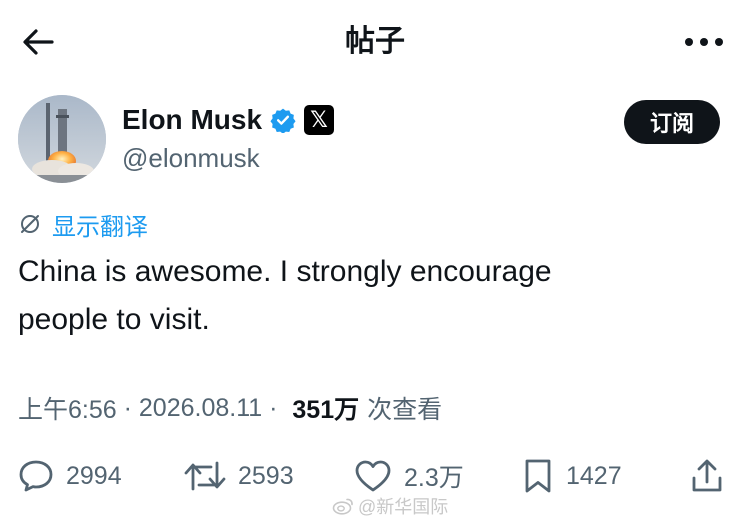 The height and width of the screenshot is (521, 750). Describe the element at coordinates (100, 227) in the screenshot. I see `show-translation-label: 显示翻译` at that location.